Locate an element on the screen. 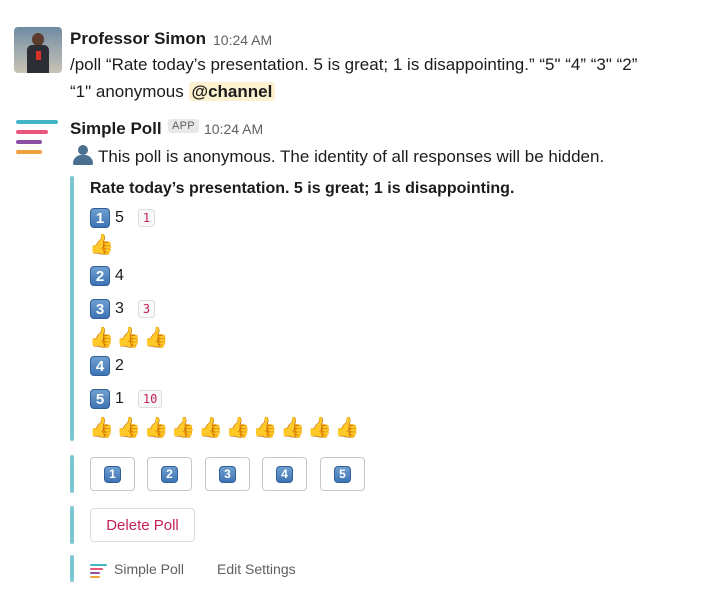 The height and width of the screenshot is (592, 705). delete-poll-button: Delete Poll is located at coordinates (142, 525).